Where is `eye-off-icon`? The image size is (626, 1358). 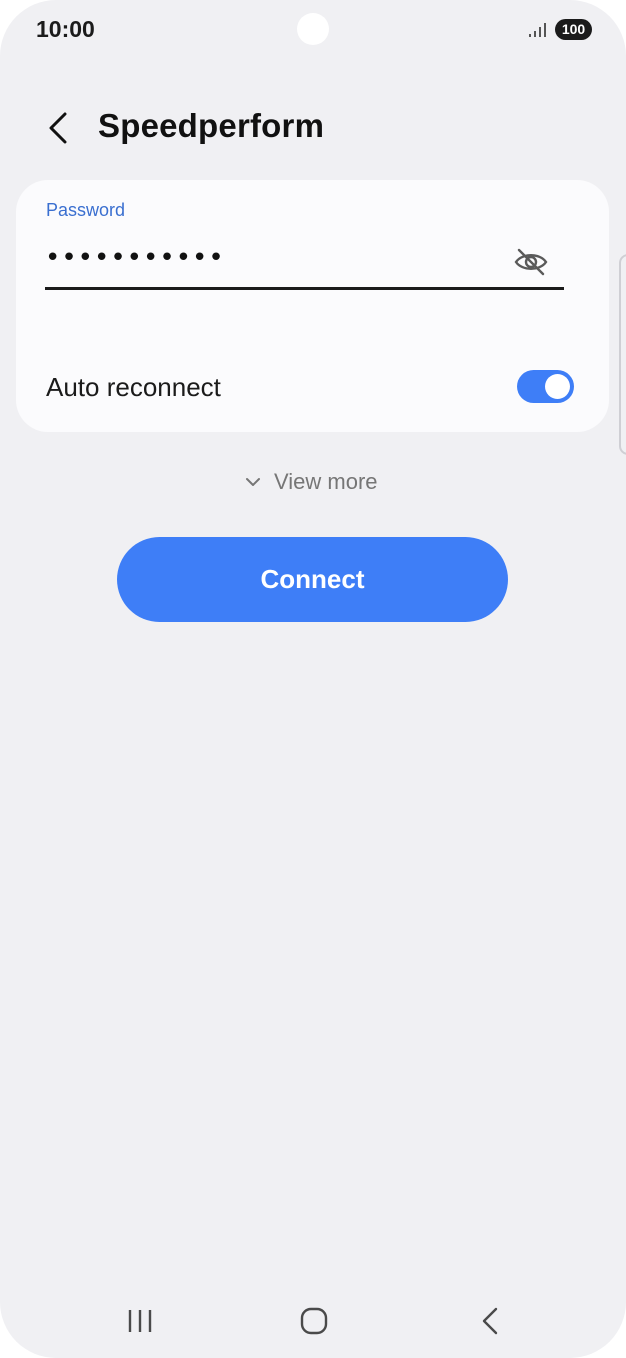
eye-off-icon is located at coordinates (531, 262).